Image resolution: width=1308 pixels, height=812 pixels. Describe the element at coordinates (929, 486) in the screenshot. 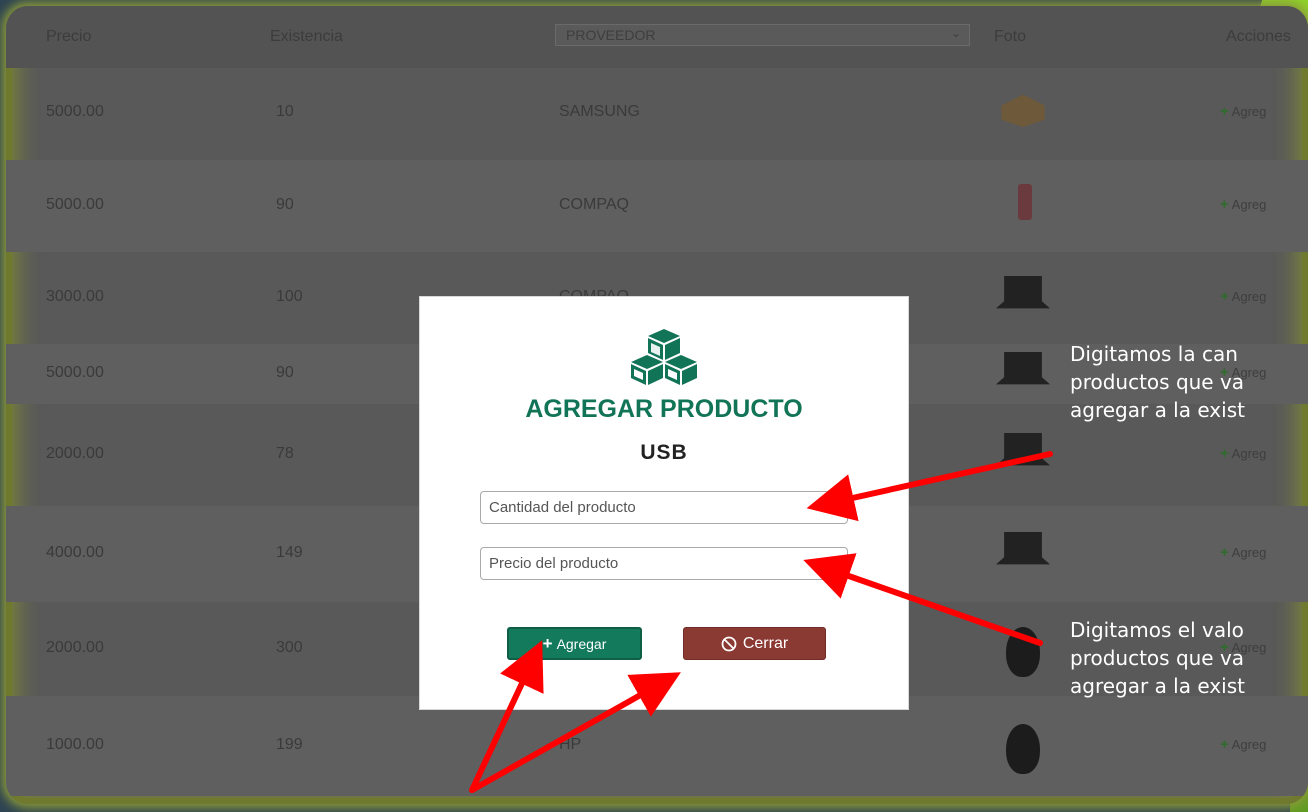

I see `arrow-to-quantity` at that location.